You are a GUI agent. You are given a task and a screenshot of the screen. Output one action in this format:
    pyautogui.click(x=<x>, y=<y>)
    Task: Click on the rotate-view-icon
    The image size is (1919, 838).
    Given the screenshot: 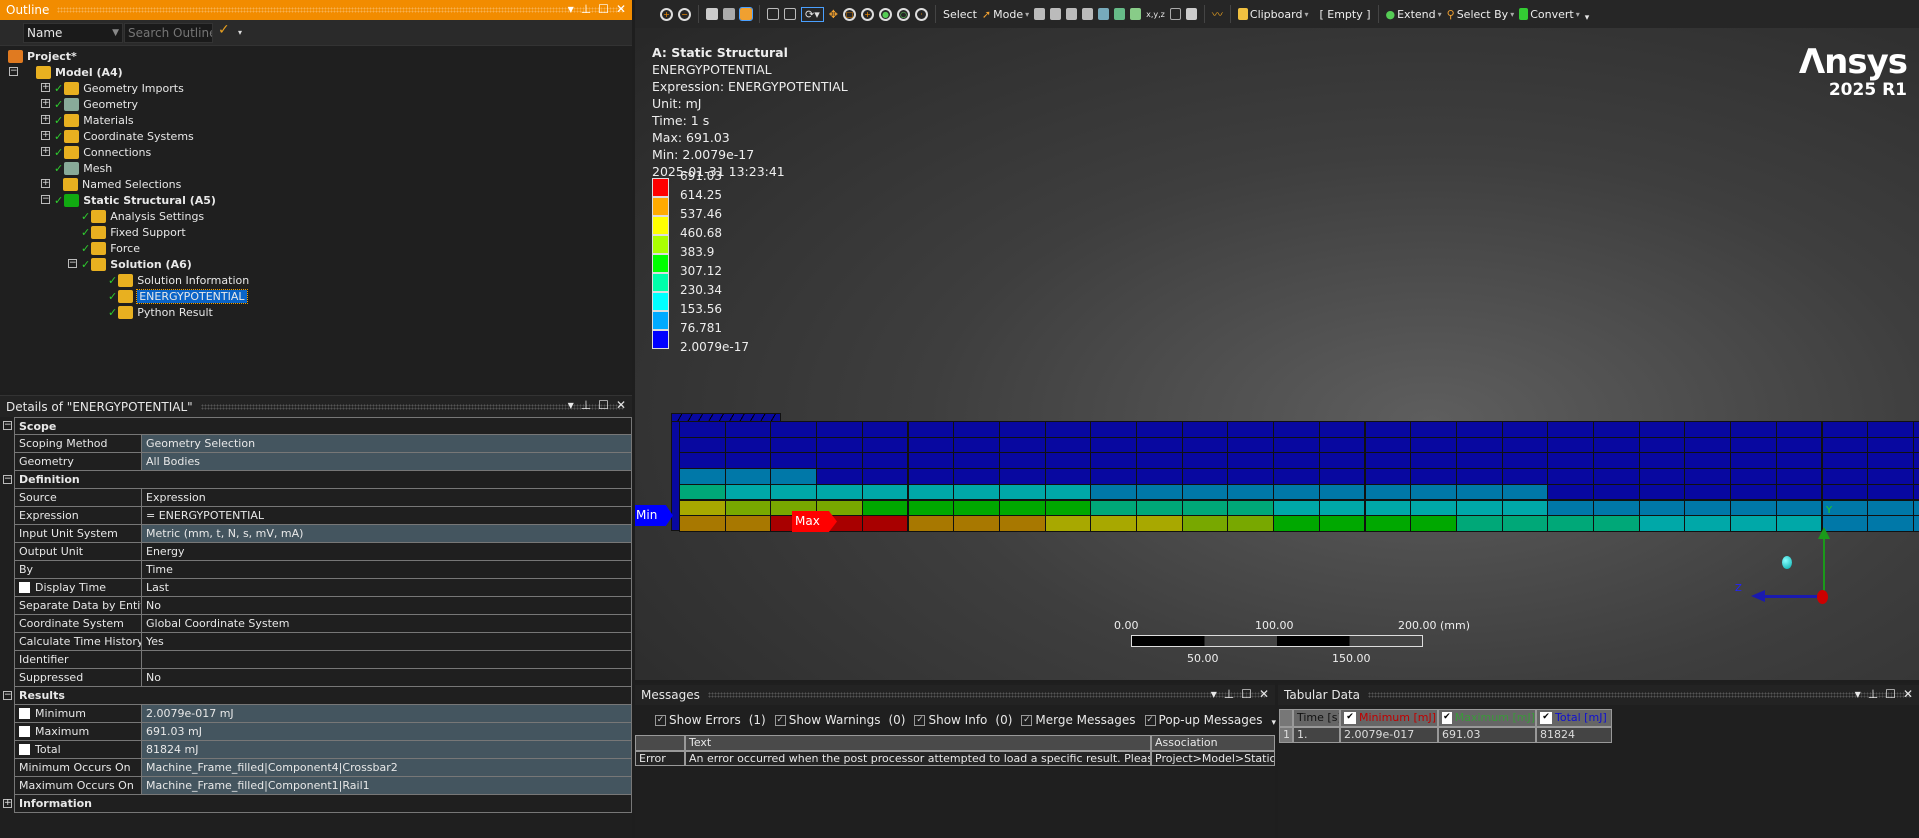 What is the action you would take?
    pyautogui.click(x=746, y=14)
    